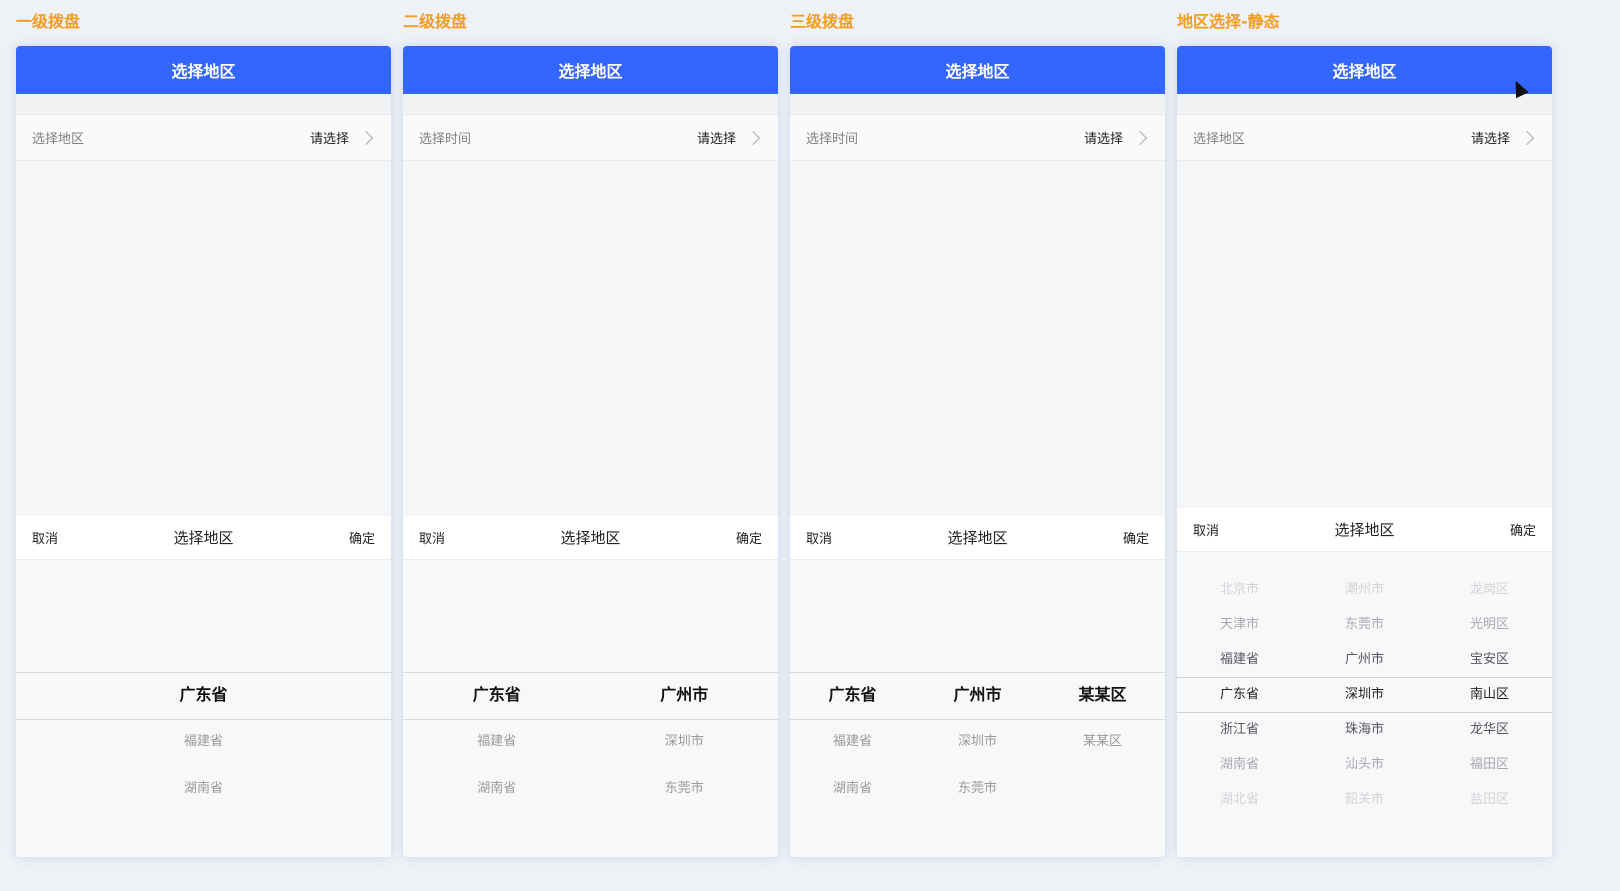 This screenshot has height=891, width=1620. Describe the element at coordinates (1364, 589) in the screenshot. I see `picker-option: 潮州市` at that location.